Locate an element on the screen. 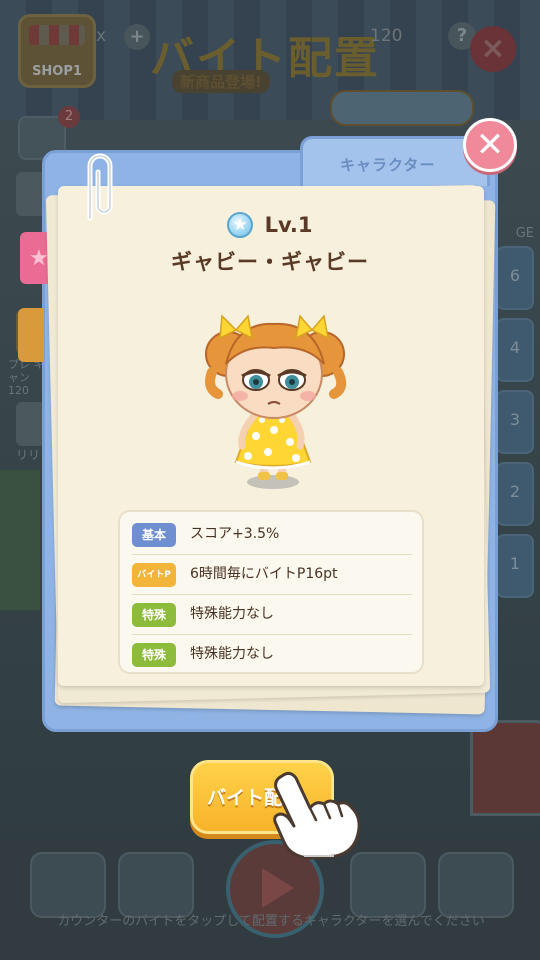 The width and height of the screenshot is (540, 960). slot-number: 3 is located at coordinates (515, 419).